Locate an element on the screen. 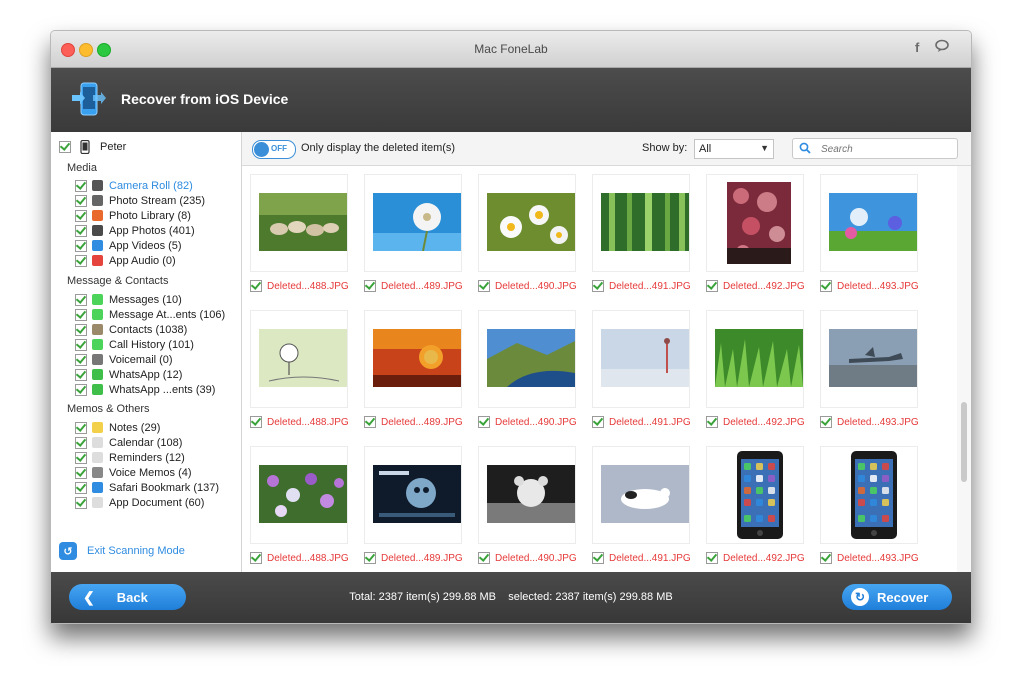 The height and width of the screenshot is (692, 1020). scrollbar-thumb is located at coordinates (964, 442).